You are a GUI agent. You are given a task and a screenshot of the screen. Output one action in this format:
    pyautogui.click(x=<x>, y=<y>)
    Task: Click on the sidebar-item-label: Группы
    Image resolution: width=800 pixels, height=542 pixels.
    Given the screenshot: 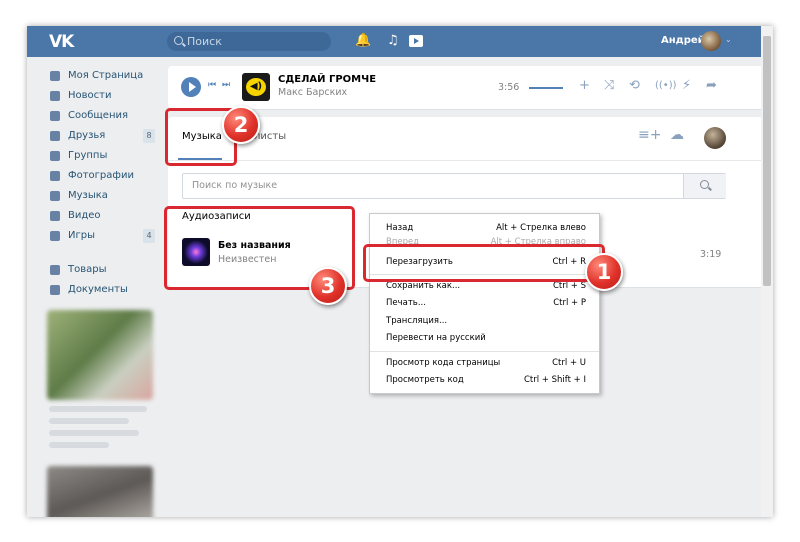 What is the action you would take?
    pyautogui.click(x=88, y=155)
    